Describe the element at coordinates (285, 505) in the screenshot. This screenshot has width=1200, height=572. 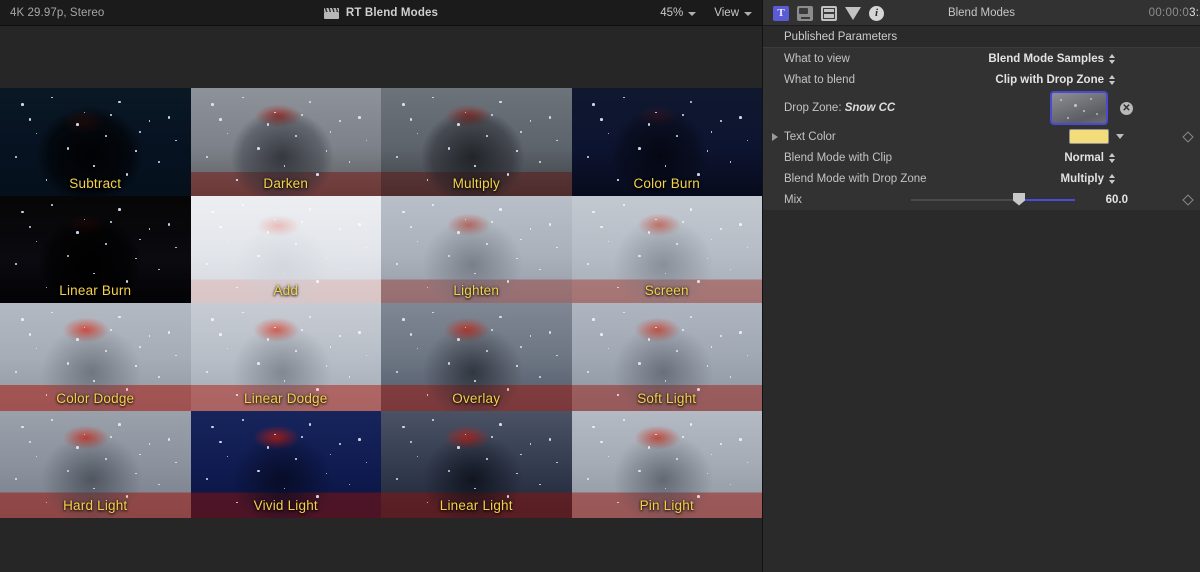
I see `blend-mode-label: Vivid Light` at that location.